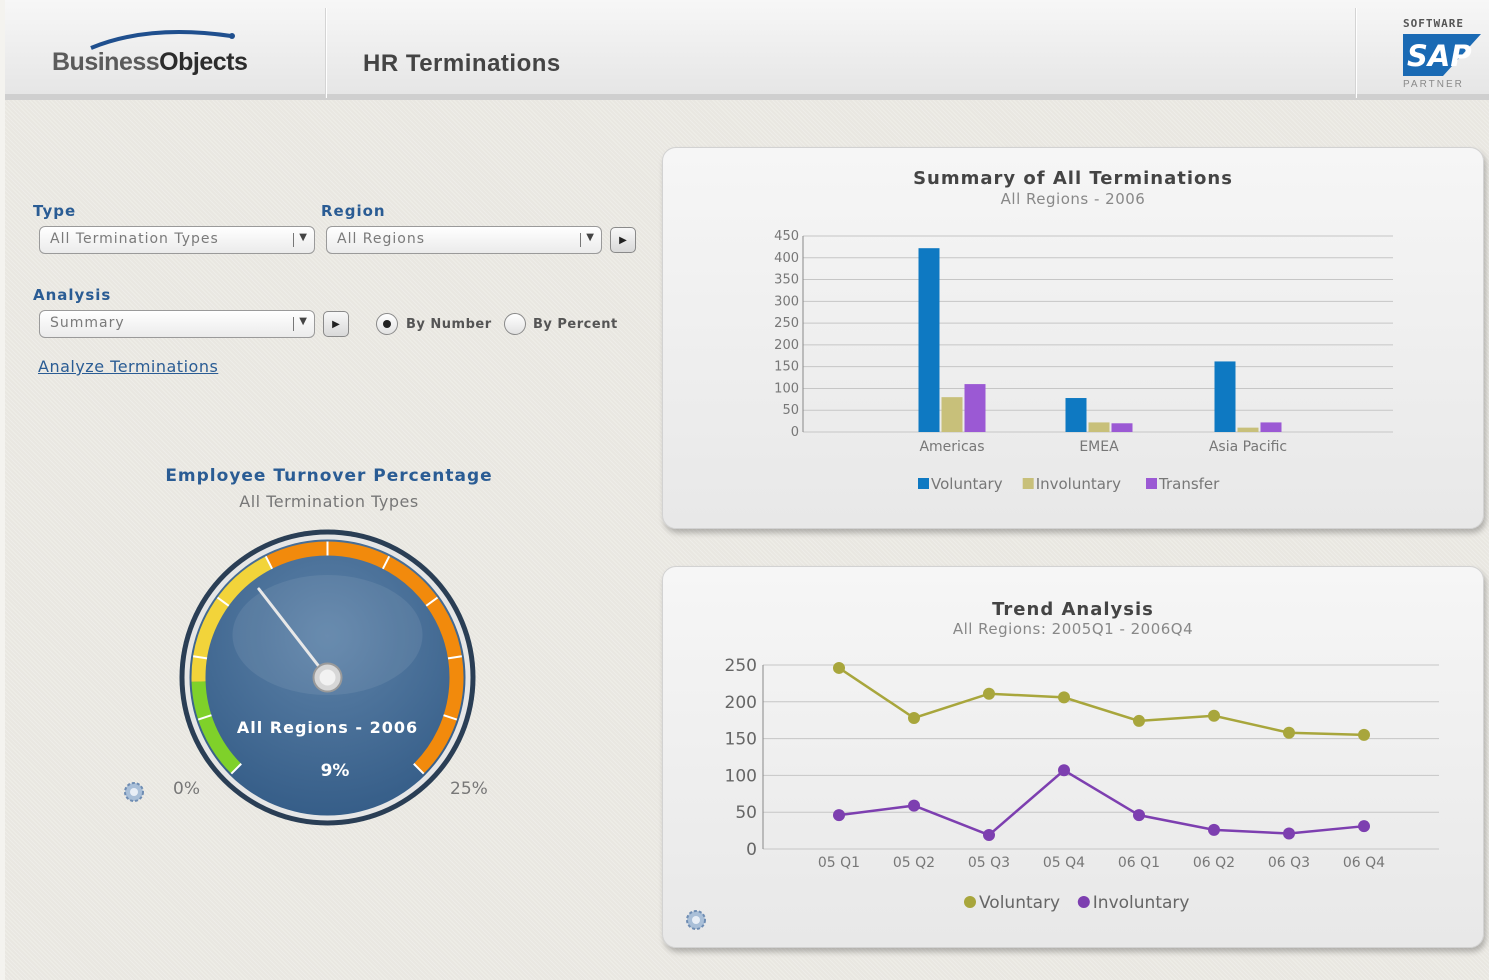 This screenshot has width=1489, height=980. Describe the element at coordinates (1214, 863) in the screenshot. I see `x-tick-label: 06 Q2` at that location.